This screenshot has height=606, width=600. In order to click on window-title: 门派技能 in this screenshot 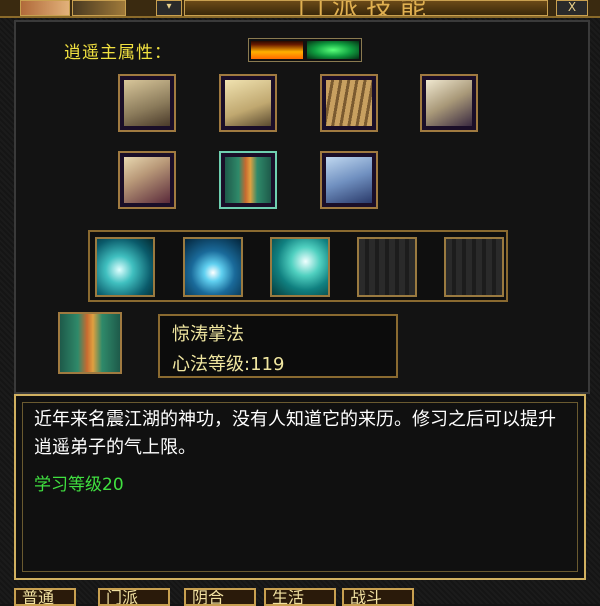, I will do `click(365, 8)`.